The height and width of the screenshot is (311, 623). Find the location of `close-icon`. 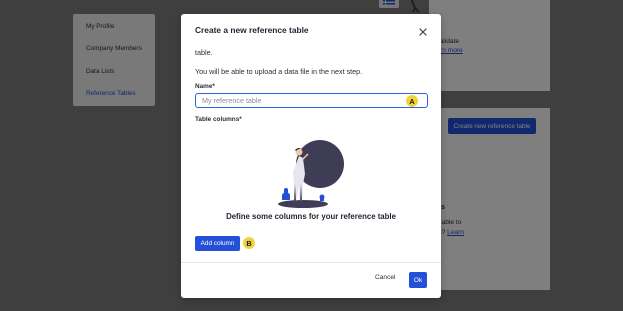

close-icon is located at coordinates (423, 30).